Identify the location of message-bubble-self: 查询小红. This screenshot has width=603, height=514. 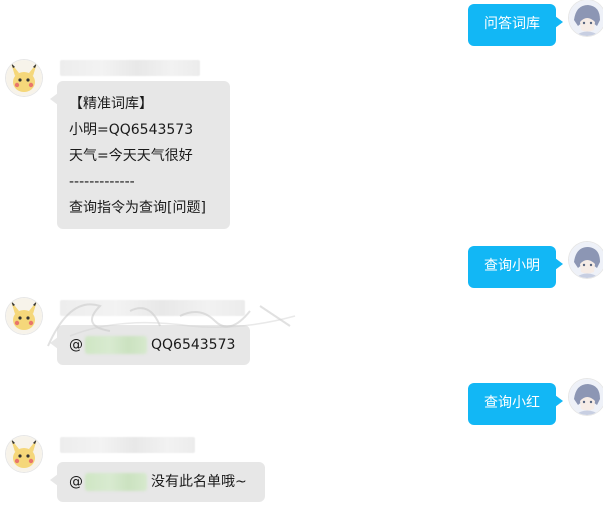
(515, 404).